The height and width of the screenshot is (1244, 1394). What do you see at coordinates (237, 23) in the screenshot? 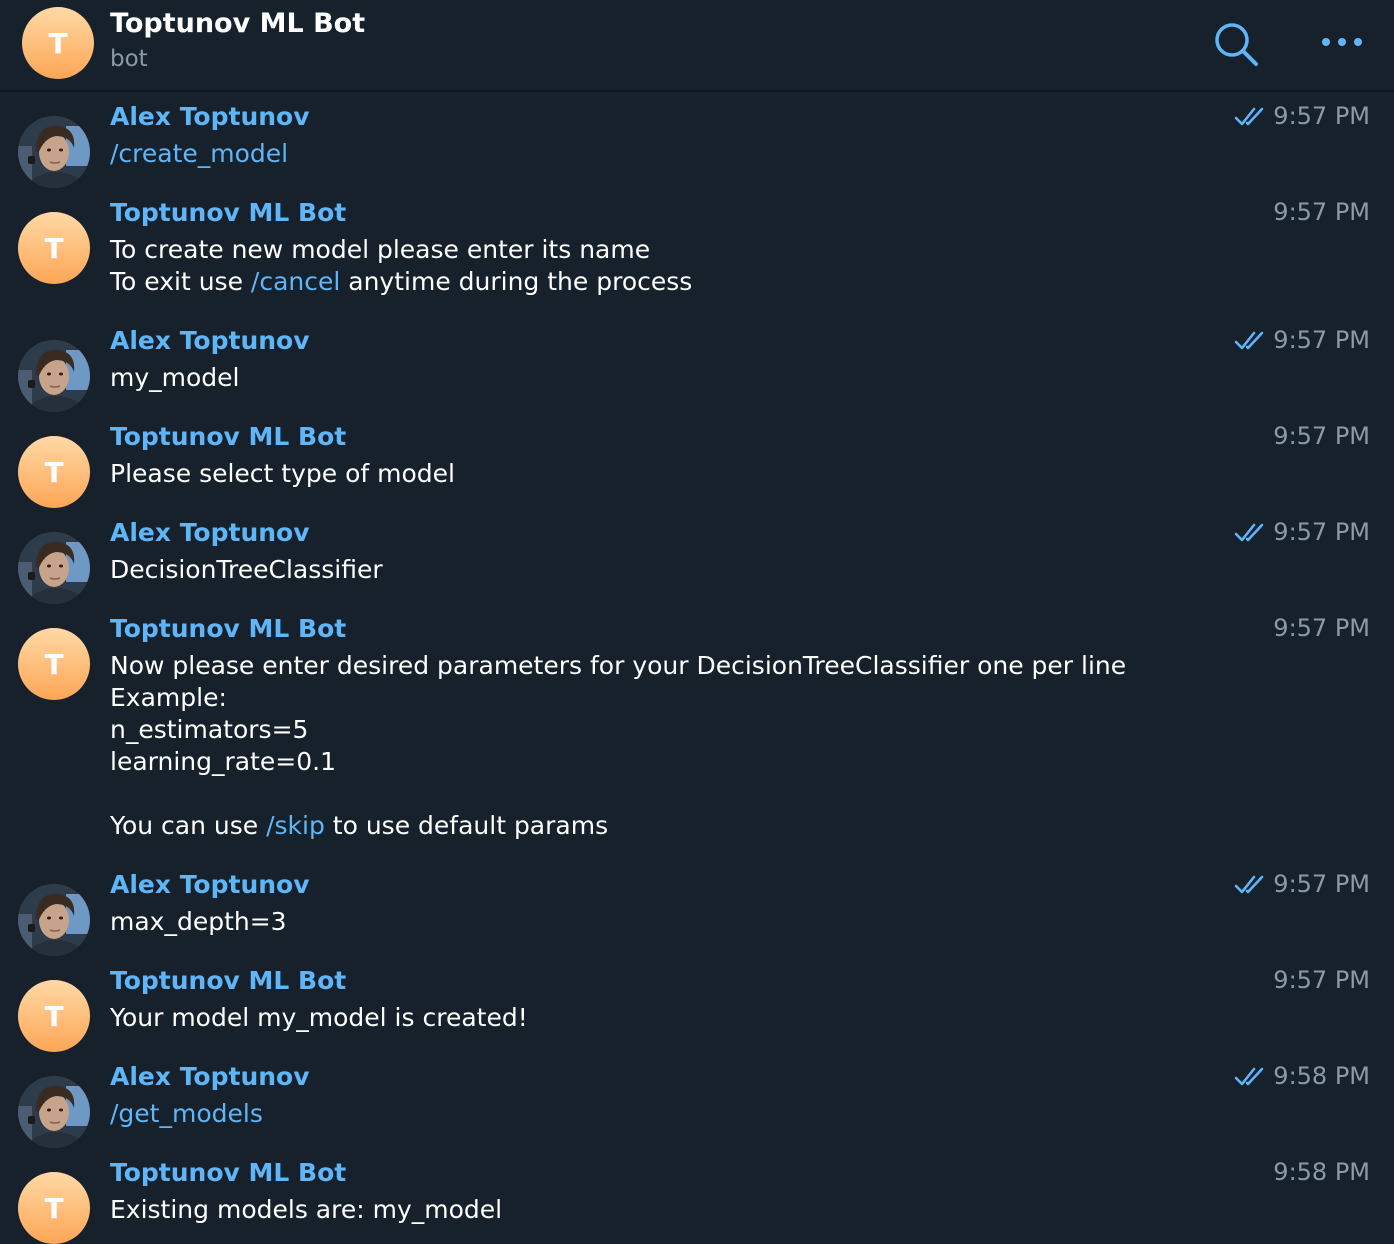
I see `chat-title: Toptunov ML Bot` at bounding box center [237, 23].